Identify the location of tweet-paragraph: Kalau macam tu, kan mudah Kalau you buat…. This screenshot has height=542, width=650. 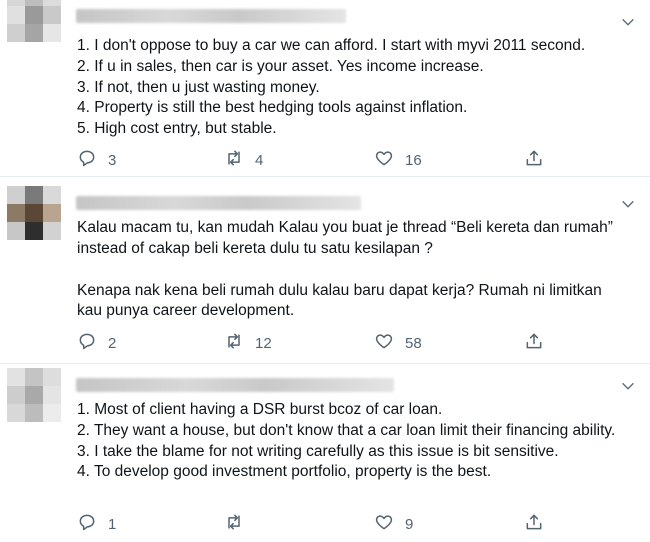
(345, 238).